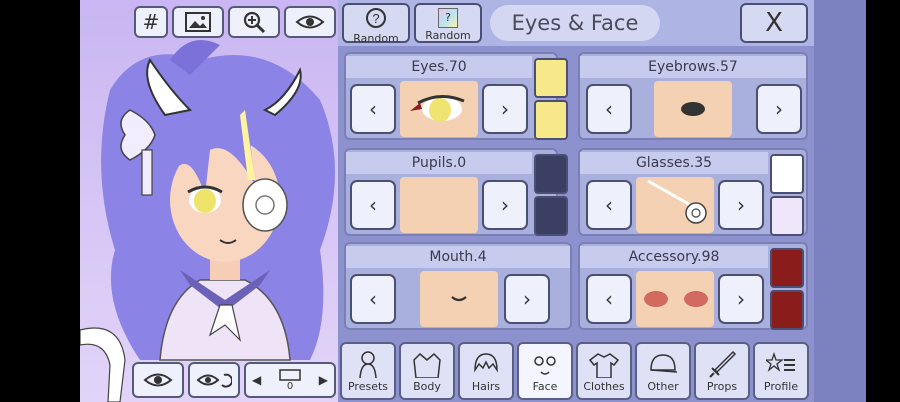  I want to click on question-icon: ?, so click(376, 18).